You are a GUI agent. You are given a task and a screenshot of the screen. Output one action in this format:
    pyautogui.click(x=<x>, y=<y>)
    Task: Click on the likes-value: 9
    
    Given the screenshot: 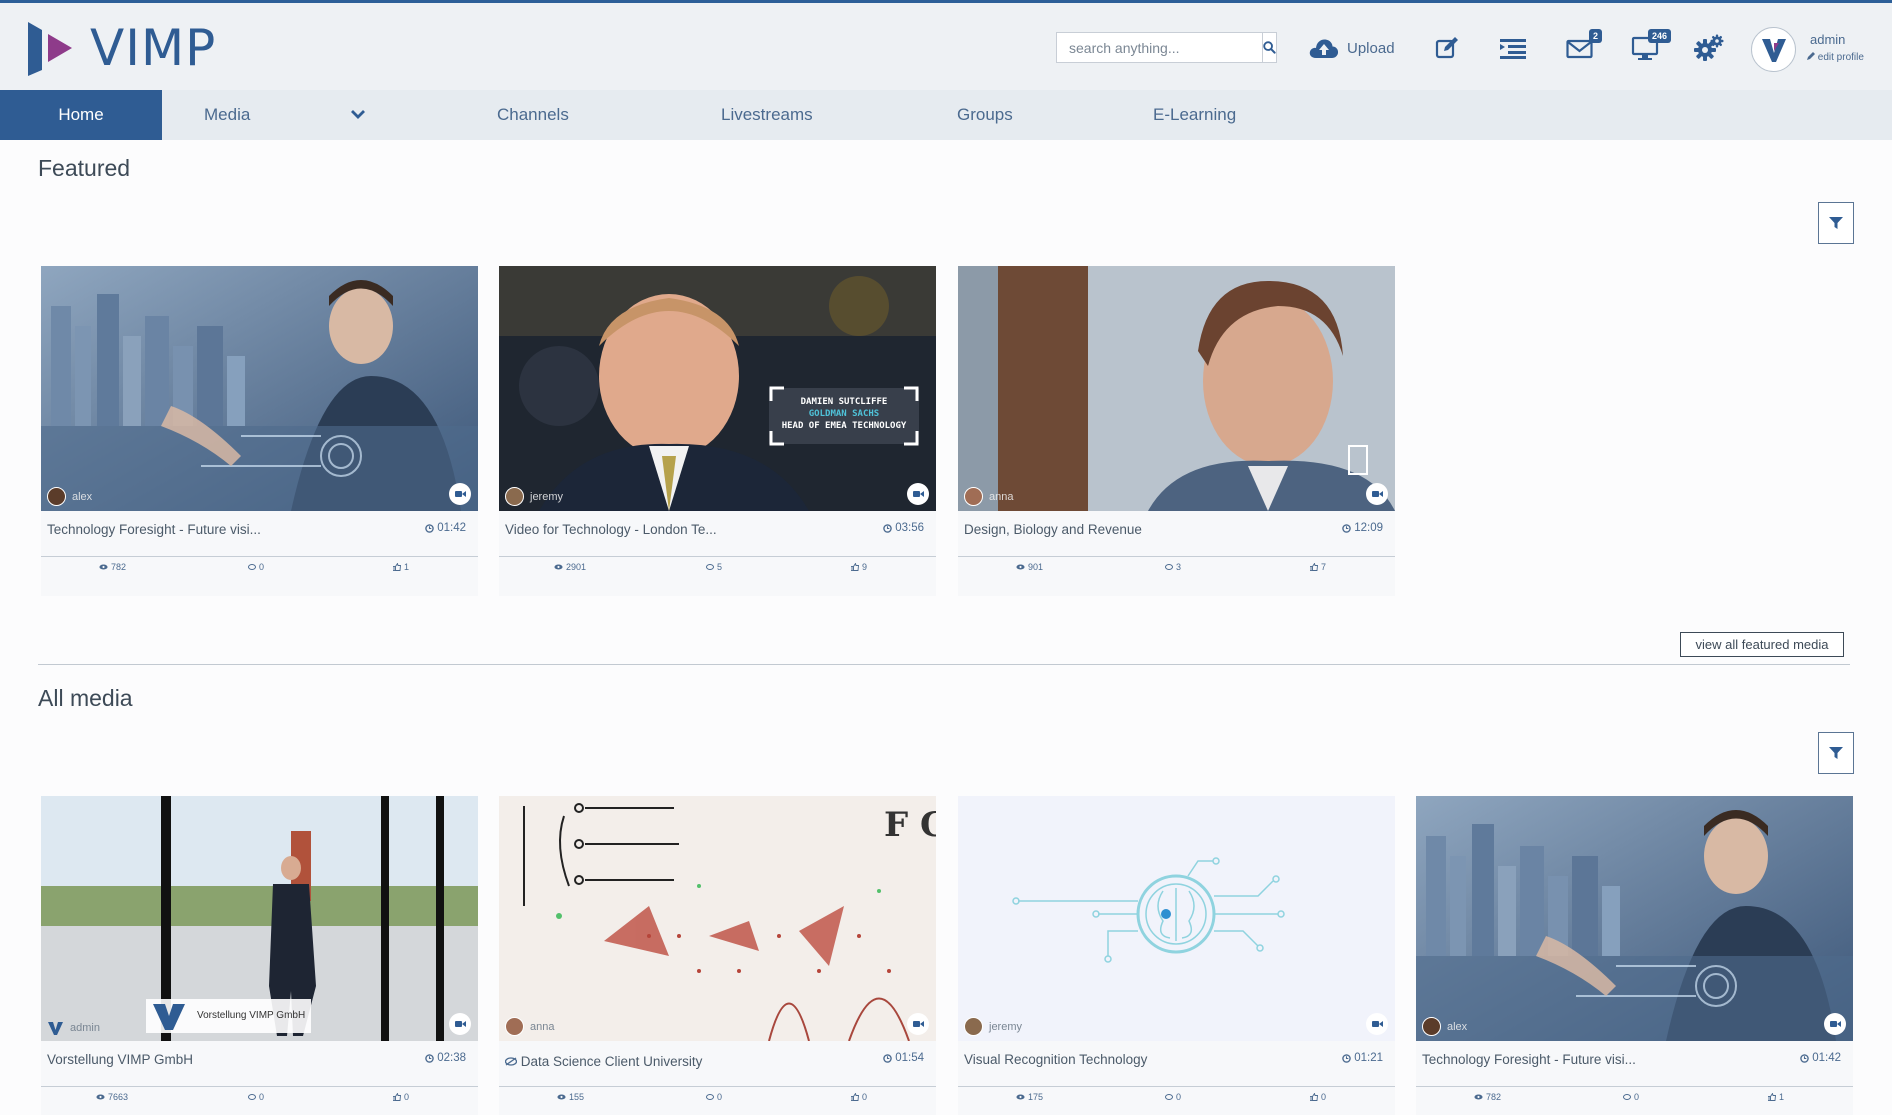 What is the action you would take?
    pyautogui.click(x=865, y=567)
    